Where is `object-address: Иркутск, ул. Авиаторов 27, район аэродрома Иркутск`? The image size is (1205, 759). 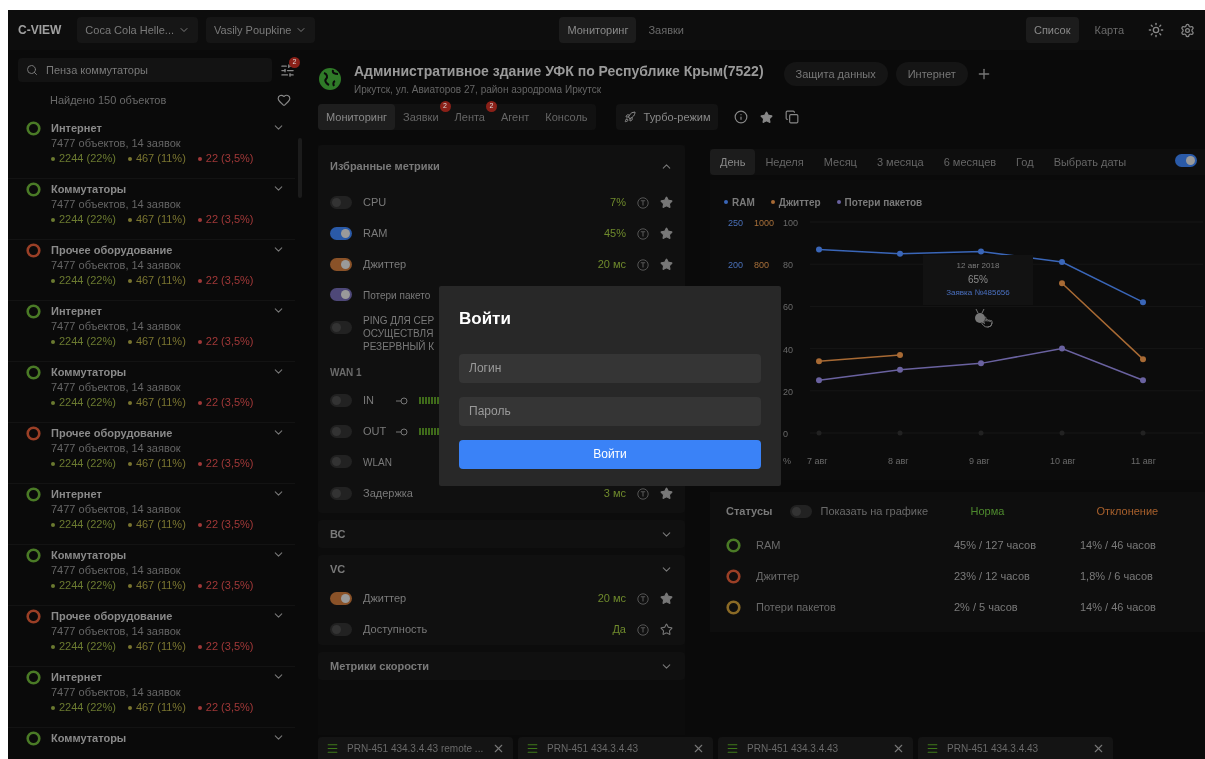
object-address: Иркутск, ул. Авиаторов 27, район аэродрома Иркутск is located at coordinates (478, 90).